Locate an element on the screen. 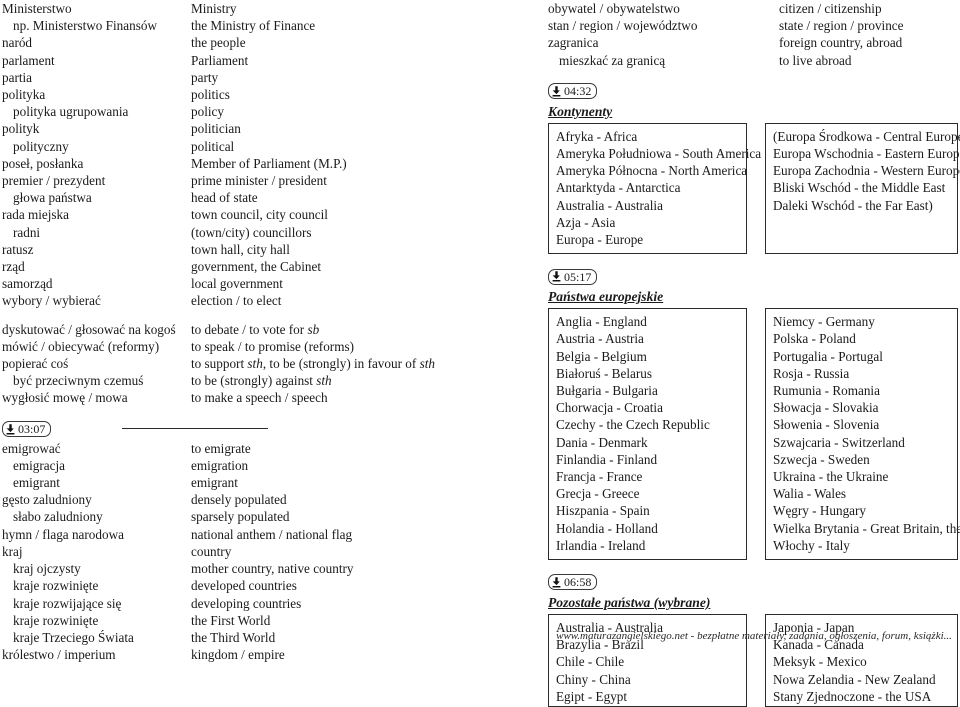 This screenshot has height=707, width=960. table-row: radni (town/city) councillors is located at coordinates (262, 232).